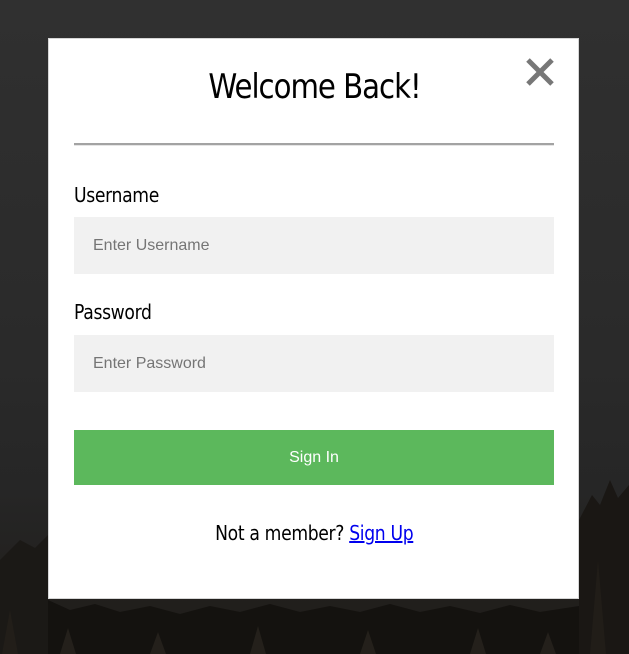  I want to click on password-label: Password, so click(113, 312).